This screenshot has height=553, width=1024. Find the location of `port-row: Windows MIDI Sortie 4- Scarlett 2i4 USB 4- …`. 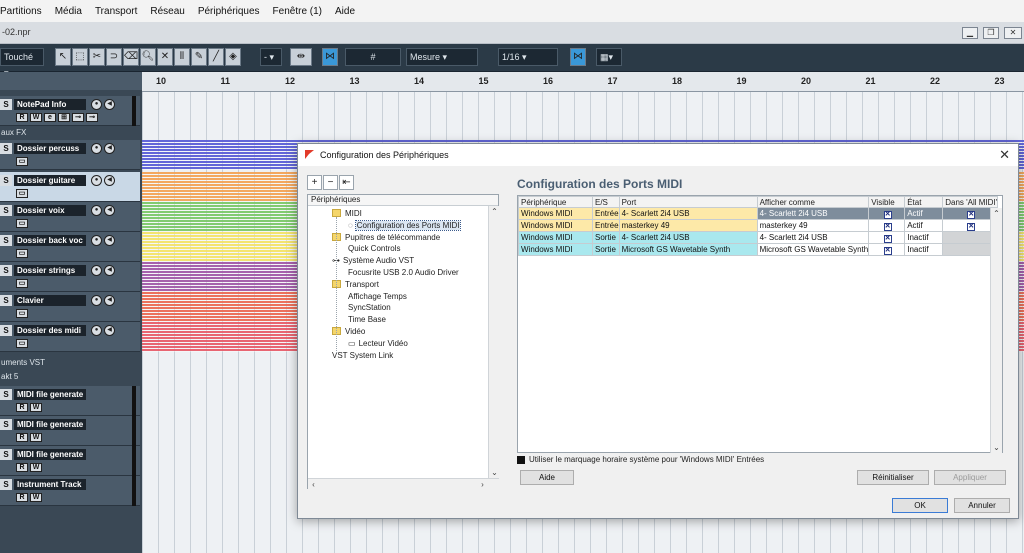

port-row: Windows MIDI Sortie 4- Scarlett 2i4 USB 4- … is located at coordinates (758, 237).